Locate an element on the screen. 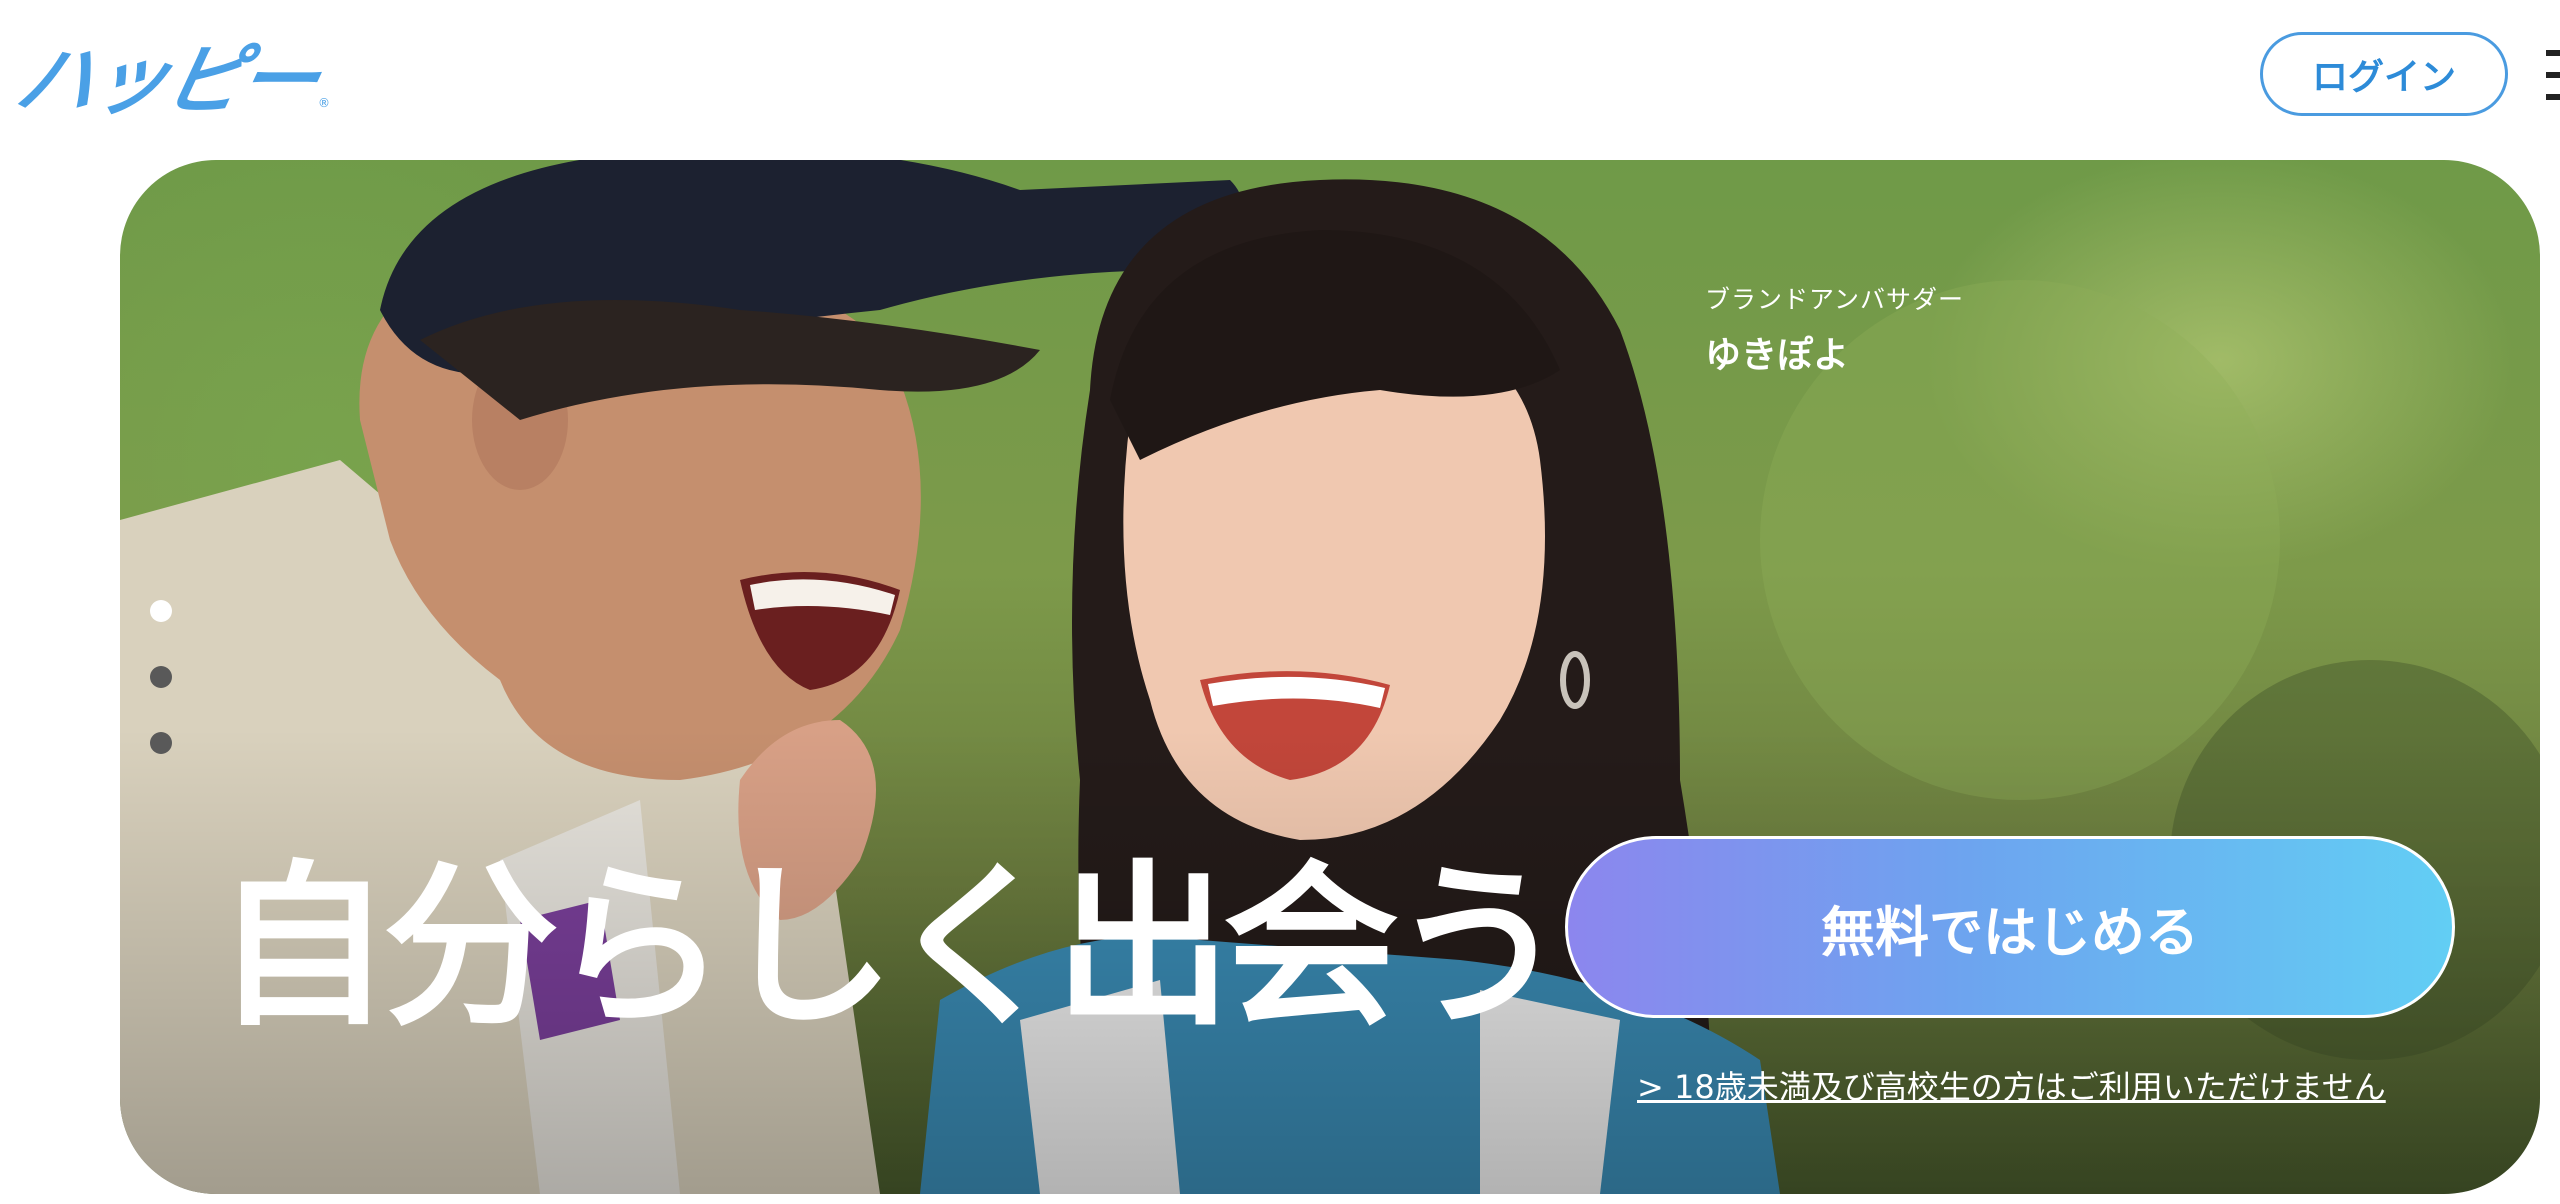 This screenshot has height=1204, width=2560. login-button: ログイン is located at coordinates (2384, 74).